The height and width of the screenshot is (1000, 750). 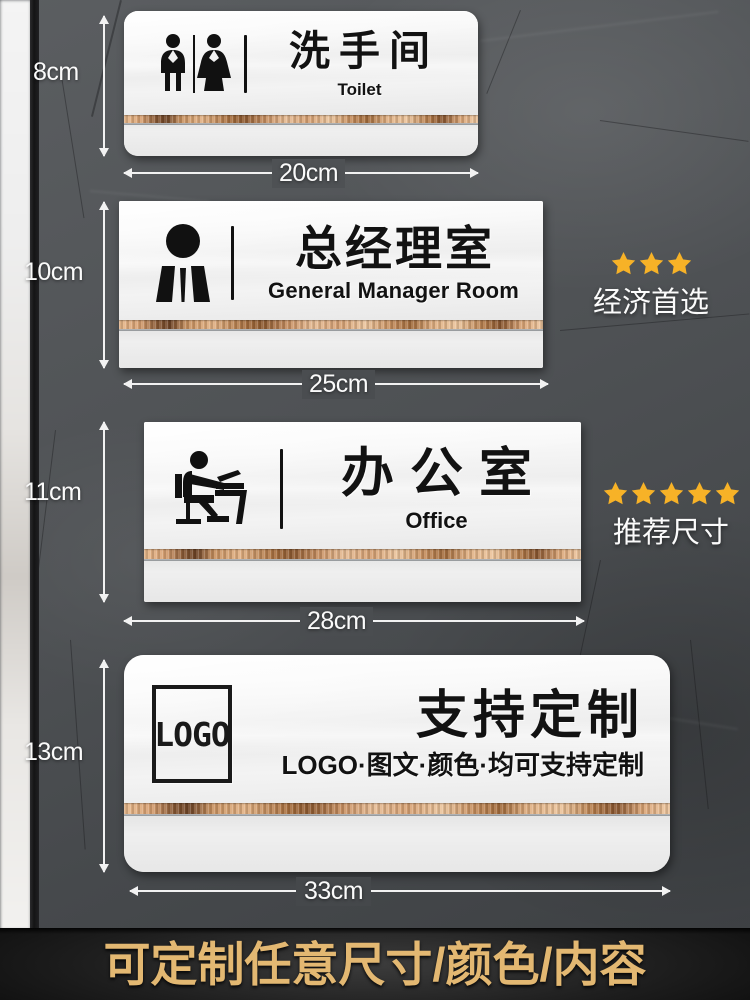 I want to click on height-dimension-label-manager: 10cm, so click(x=54, y=272).